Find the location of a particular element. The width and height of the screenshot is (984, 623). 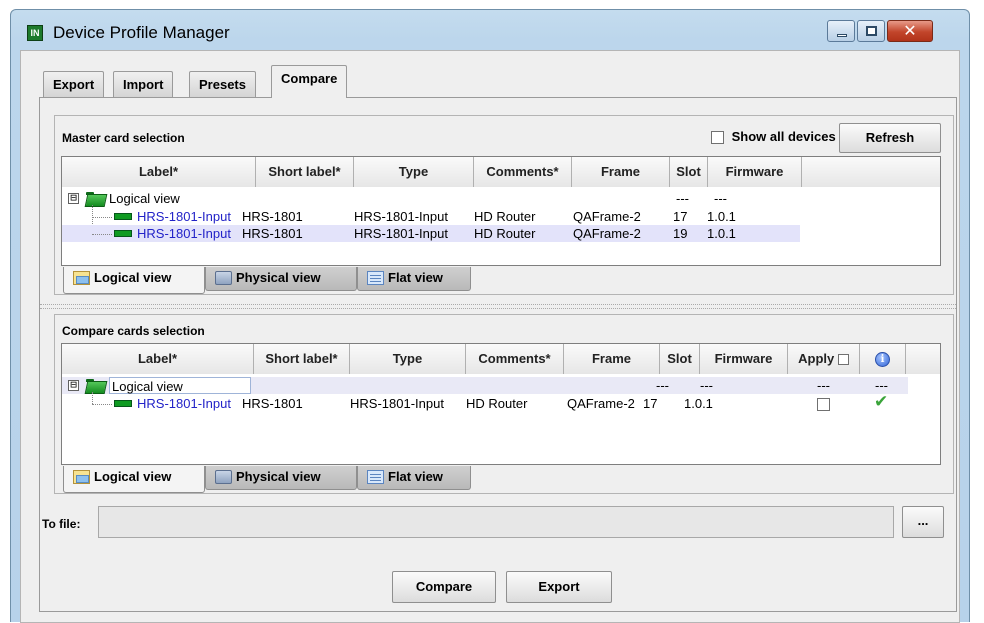

minimize-button is located at coordinates (841, 31).